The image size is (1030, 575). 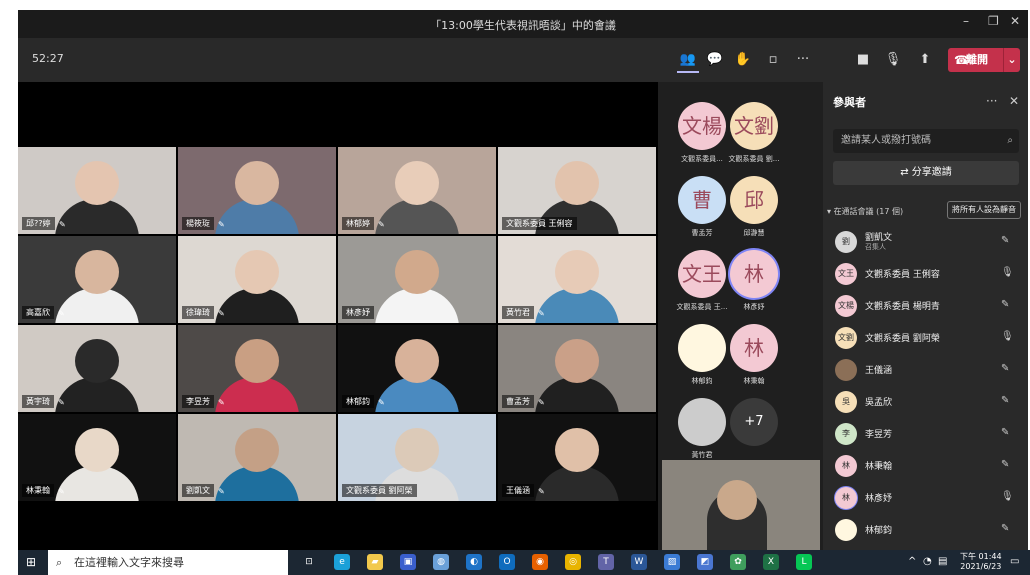 I want to click on participant-row: 李李昱芳 ✎, so click(x=930, y=434).